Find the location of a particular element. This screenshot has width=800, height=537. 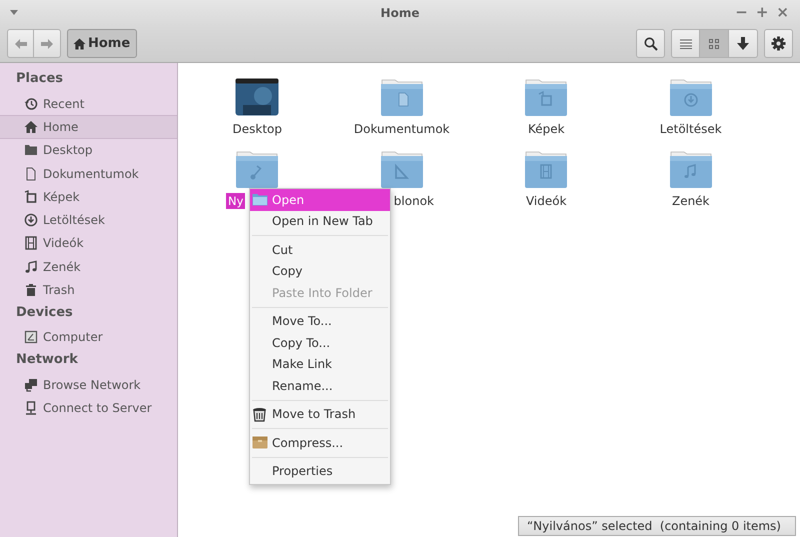

sidebar-item: Zenék is located at coordinates (88, 266).